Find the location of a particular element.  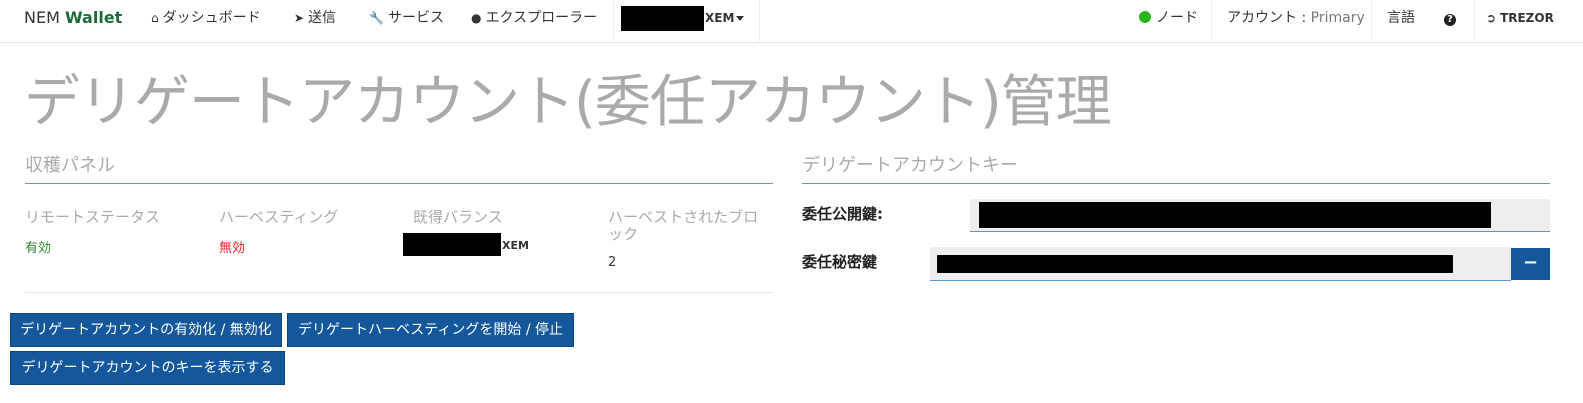

nav-dashboard-label: ダッシュボード is located at coordinates (211, 18).